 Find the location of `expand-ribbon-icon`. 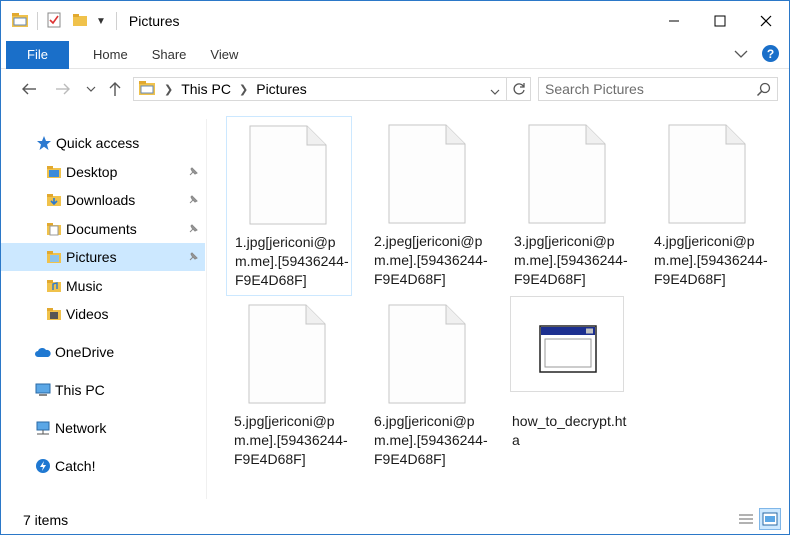

expand-ribbon-icon is located at coordinates (741, 54).